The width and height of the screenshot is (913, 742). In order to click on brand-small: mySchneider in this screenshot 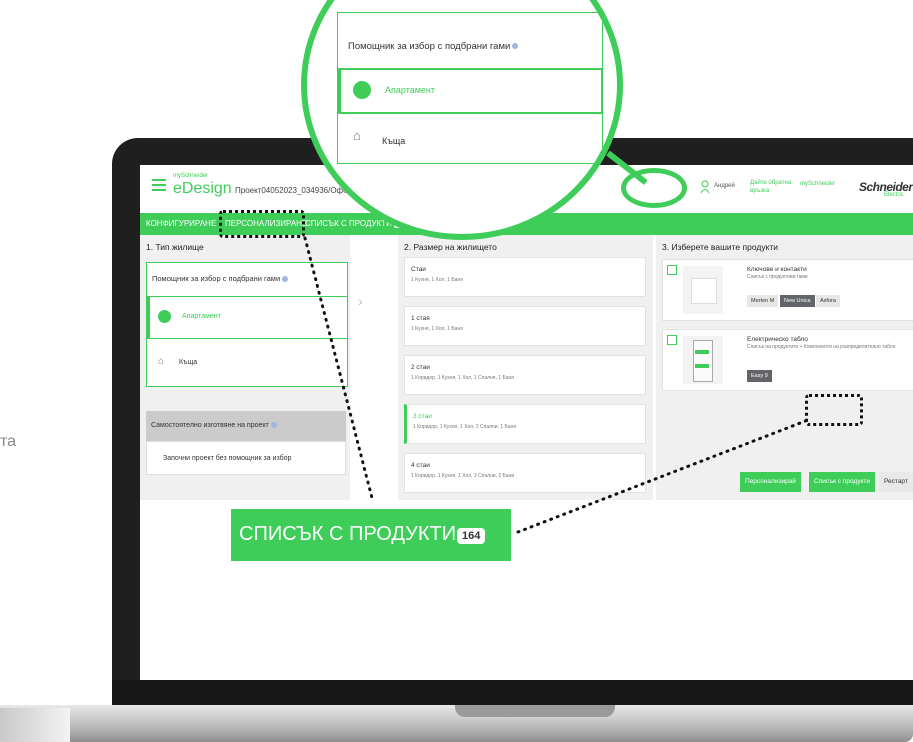, I will do `click(191, 176)`.